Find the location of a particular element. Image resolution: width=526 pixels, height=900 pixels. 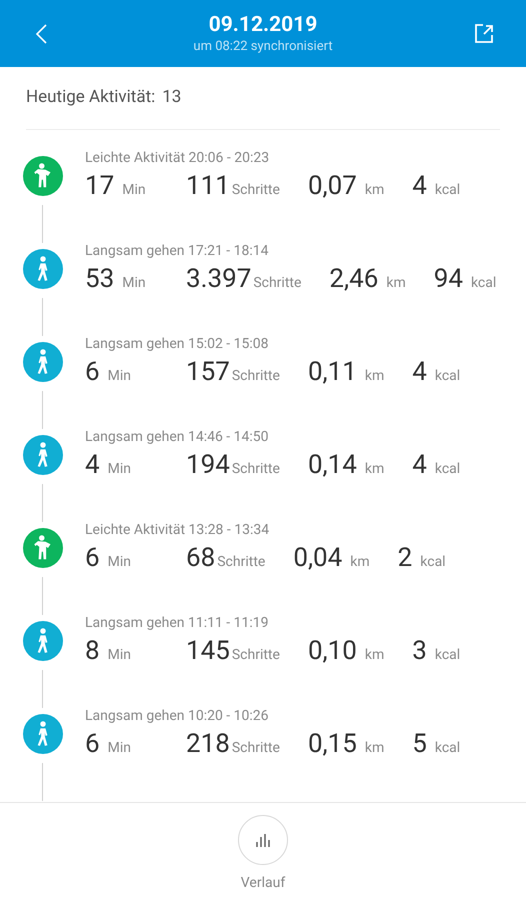

metric-value: 0,11 is located at coordinates (332, 372).